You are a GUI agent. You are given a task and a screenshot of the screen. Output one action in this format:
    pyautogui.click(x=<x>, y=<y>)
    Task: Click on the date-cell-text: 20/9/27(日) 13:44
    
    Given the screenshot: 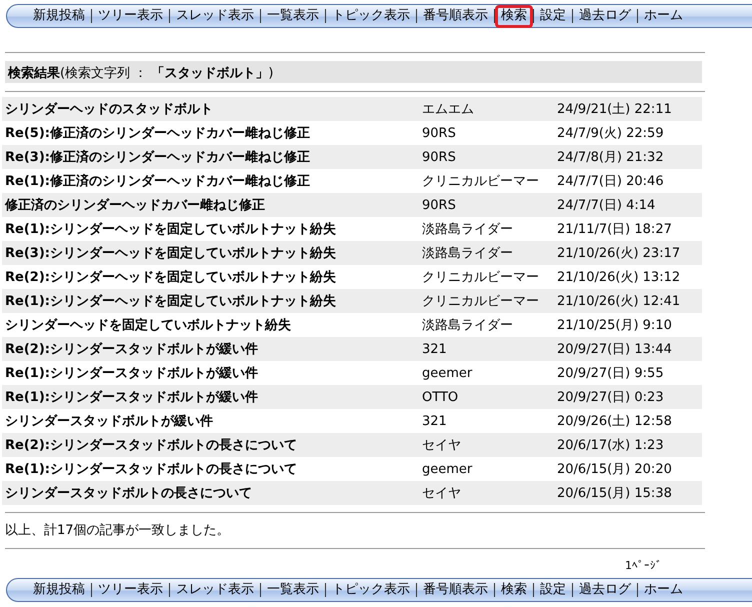 What is the action you would take?
    pyautogui.click(x=615, y=349)
    